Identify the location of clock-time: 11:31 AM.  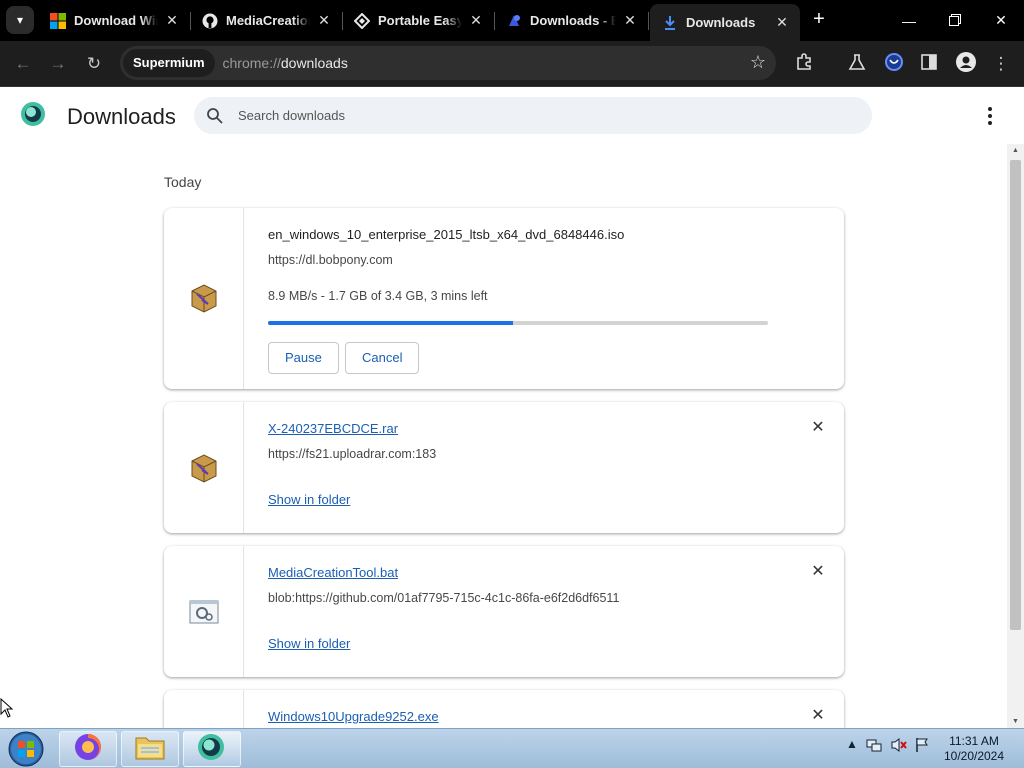
(974, 741).